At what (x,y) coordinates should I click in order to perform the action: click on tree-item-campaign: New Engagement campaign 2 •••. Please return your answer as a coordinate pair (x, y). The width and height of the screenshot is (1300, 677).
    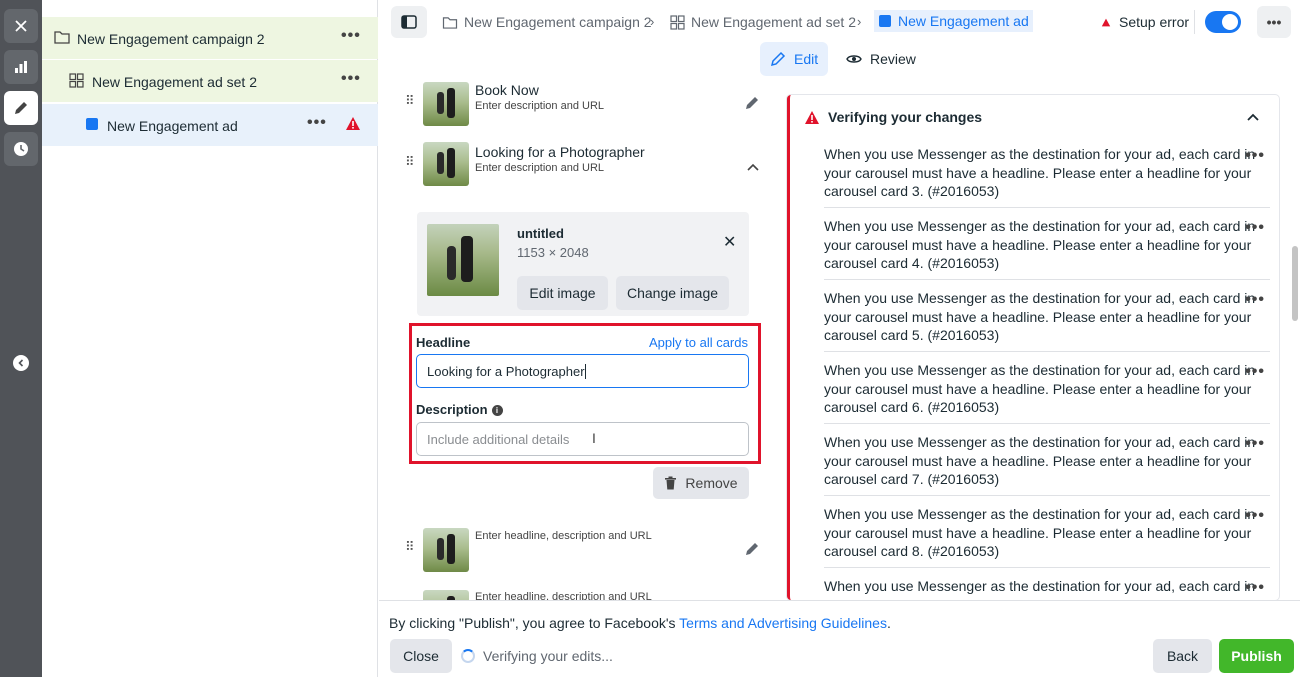
    Looking at the image, I should click on (210, 38).